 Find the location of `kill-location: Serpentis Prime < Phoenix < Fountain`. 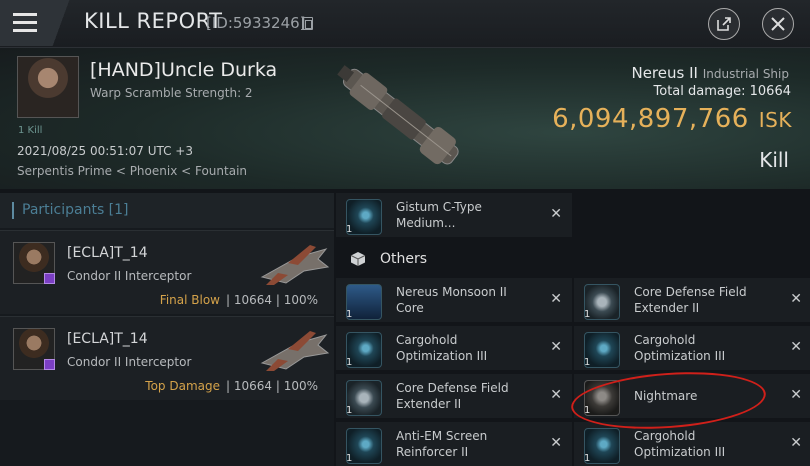

kill-location: Serpentis Prime < Phoenix < Fountain is located at coordinates (132, 171).